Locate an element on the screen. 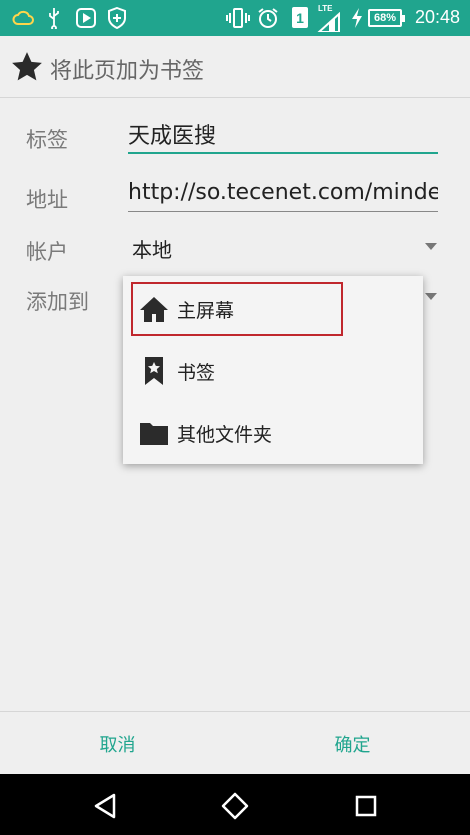 The width and height of the screenshot is (470, 835). highlight-annotation-box is located at coordinates (237, 309).